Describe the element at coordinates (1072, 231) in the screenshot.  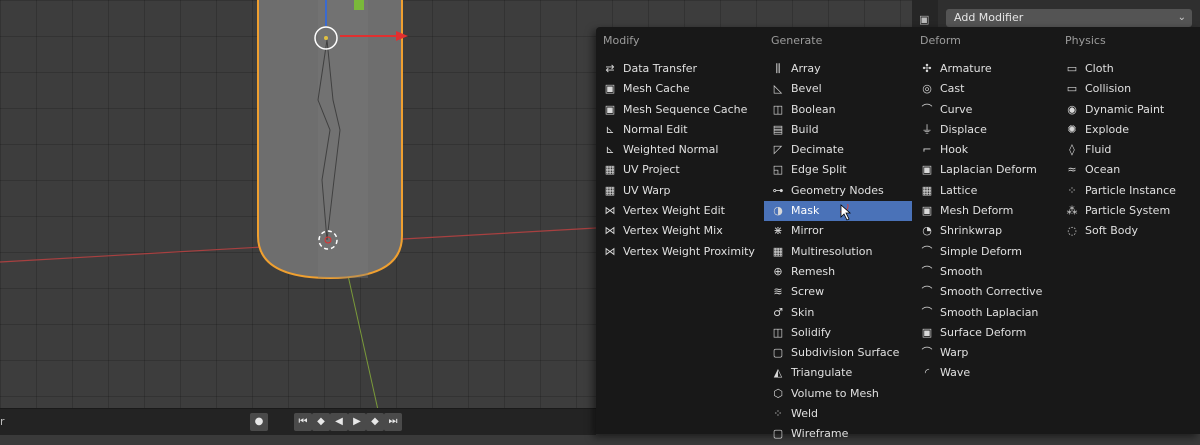
I see `soft-body-icon: ◌` at that location.